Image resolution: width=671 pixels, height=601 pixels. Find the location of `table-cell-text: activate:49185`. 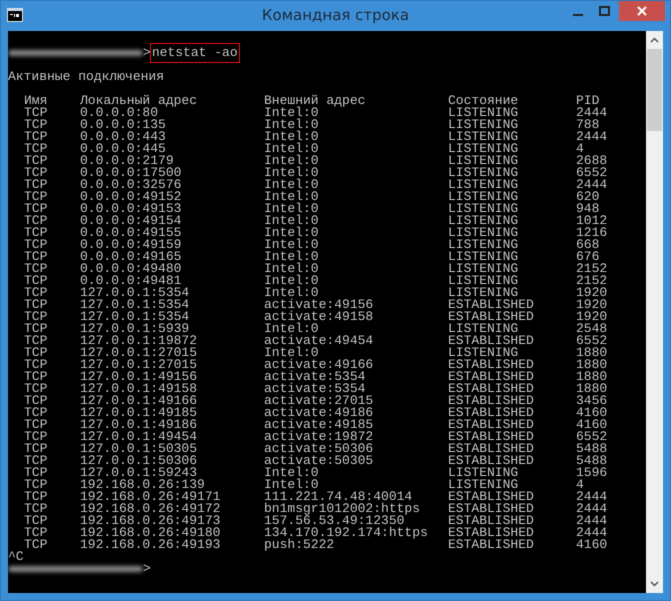

table-cell-text: activate:49185 is located at coordinates (319, 425).